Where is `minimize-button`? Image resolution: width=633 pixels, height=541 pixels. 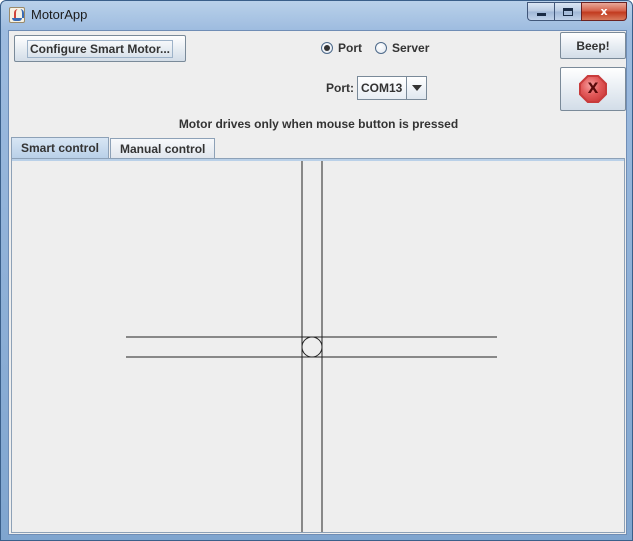 minimize-button is located at coordinates (540, 11).